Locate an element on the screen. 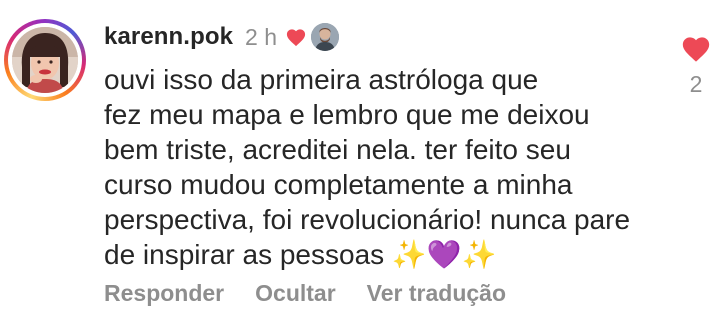  comment-header: karenn.pok 2 h is located at coordinates (222, 37).